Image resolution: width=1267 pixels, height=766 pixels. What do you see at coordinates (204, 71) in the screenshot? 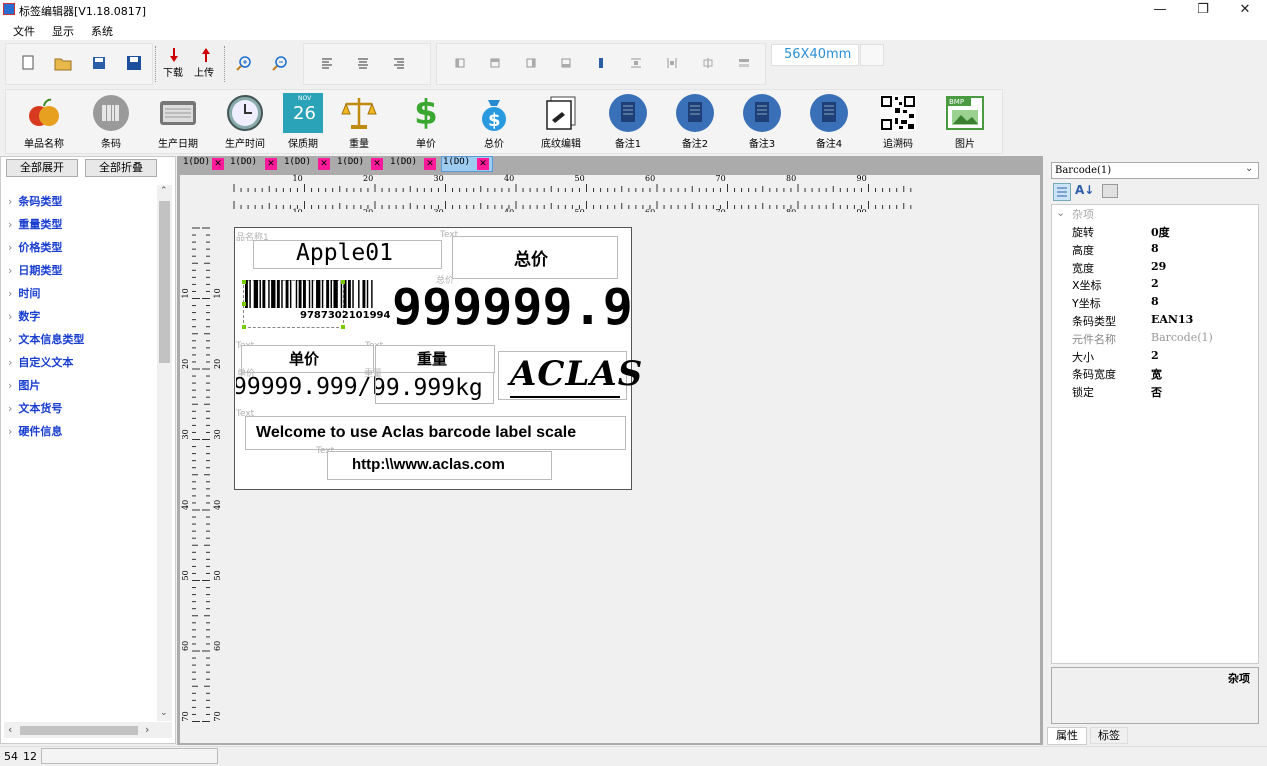
I see `upload-label: 上传` at bounding box center [204, 71].